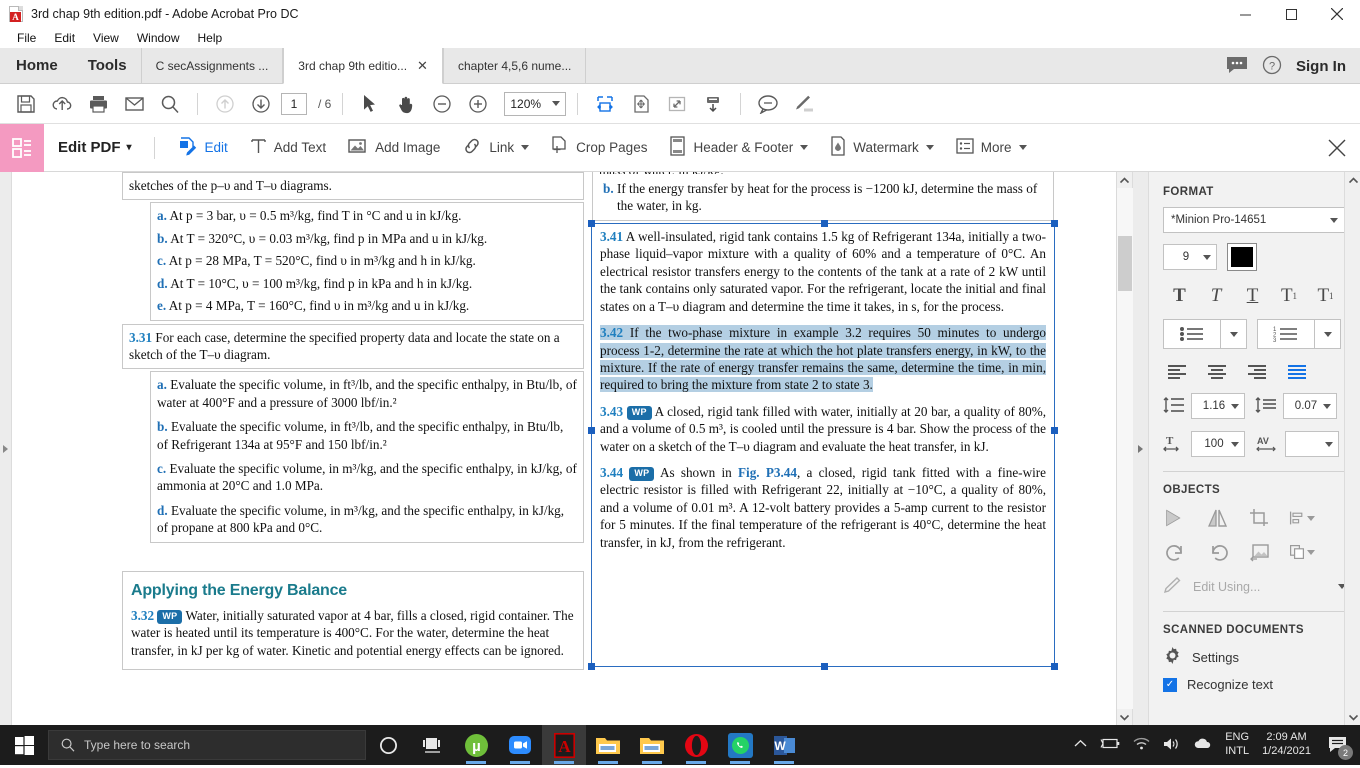  Describe the element at coordinates (677, 104) in the screenshot. I see `fullscreen-icon` at that location.